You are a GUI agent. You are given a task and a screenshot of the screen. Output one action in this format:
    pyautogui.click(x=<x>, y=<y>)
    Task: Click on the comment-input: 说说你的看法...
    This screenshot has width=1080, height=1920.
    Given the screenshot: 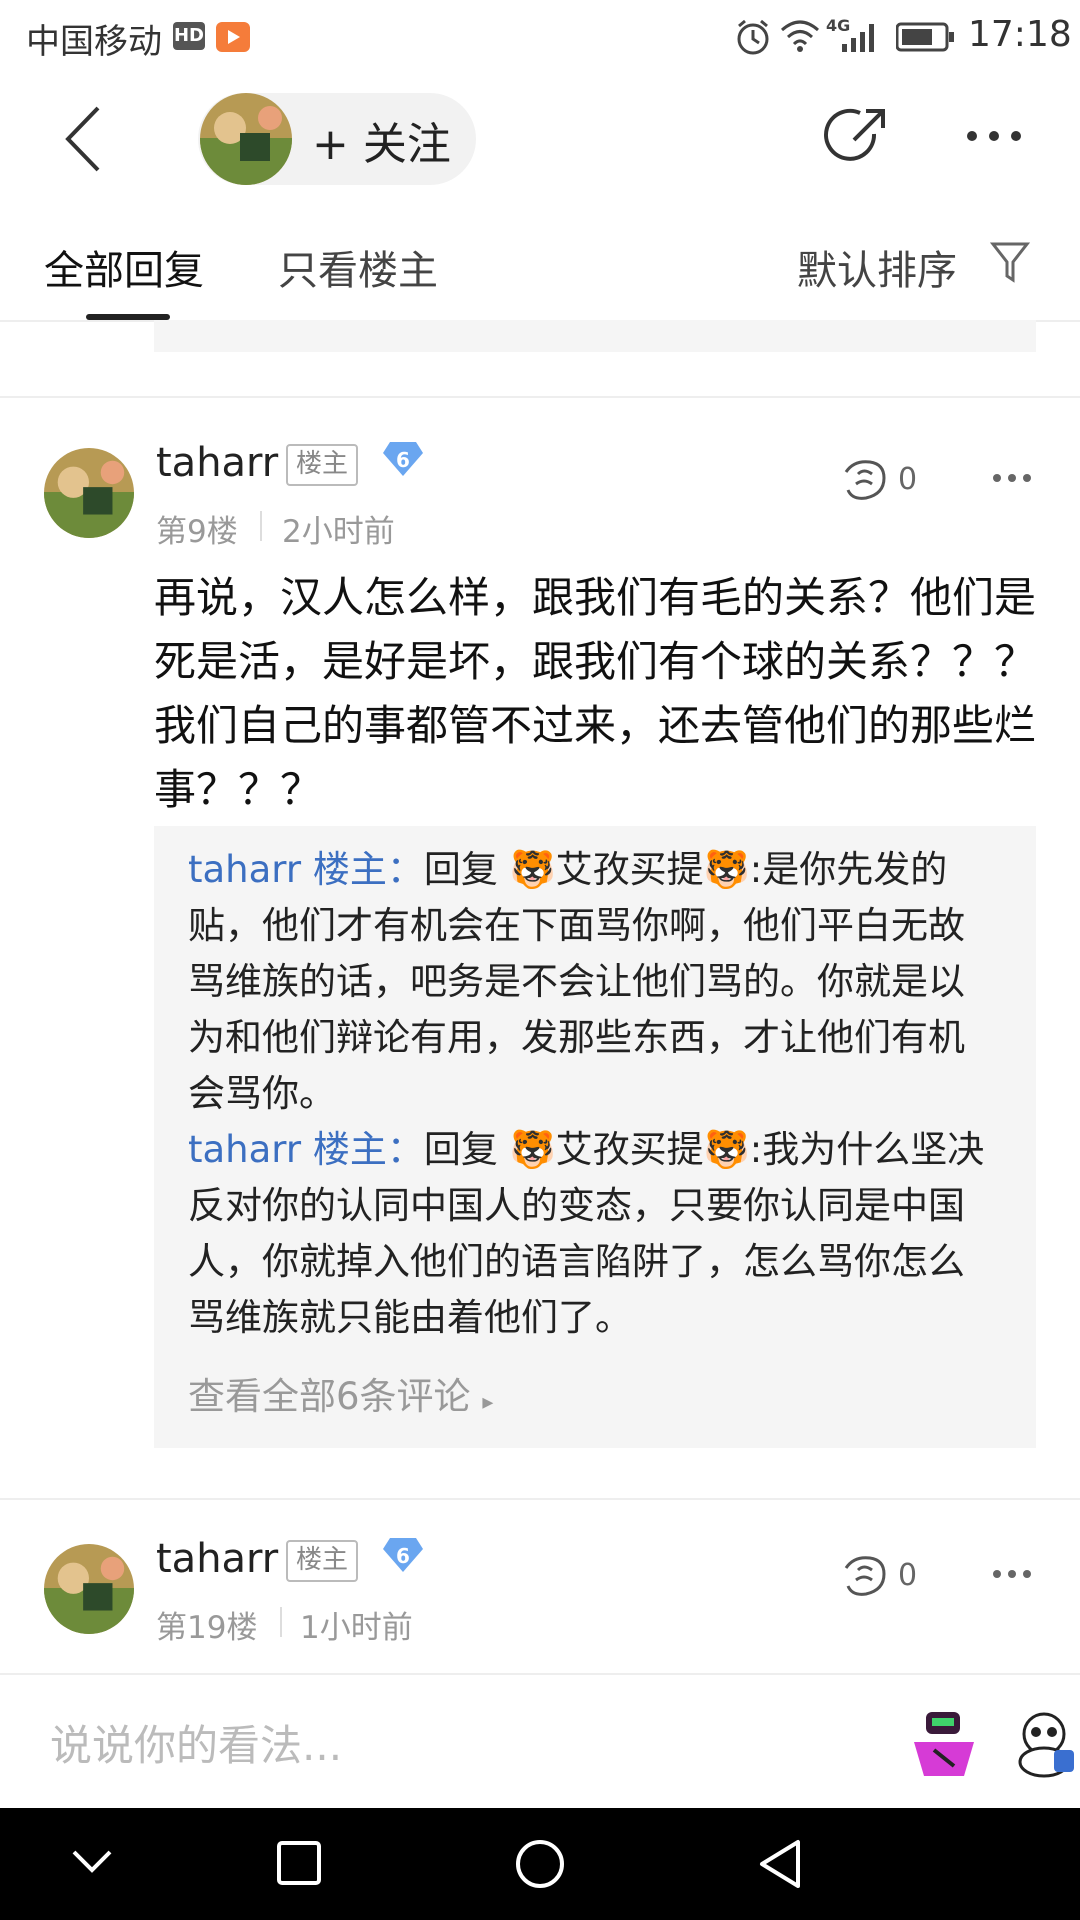 What is the action you would take?
    pyautogui.click(x=196, y=1742)
    